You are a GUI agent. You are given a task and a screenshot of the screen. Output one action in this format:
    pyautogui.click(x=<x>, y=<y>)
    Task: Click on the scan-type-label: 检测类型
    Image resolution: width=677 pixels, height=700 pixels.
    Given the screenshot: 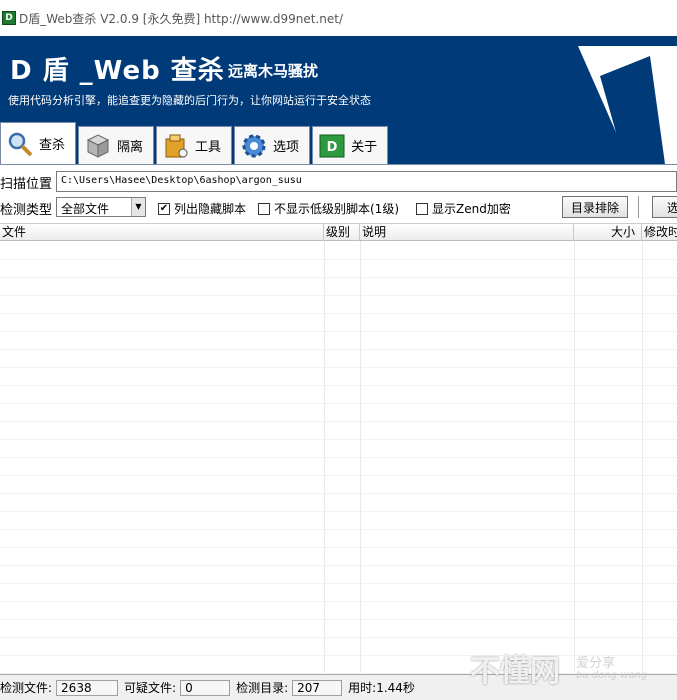 What is the action you would take?
    pyautogui.click(x=26, y=210)
    